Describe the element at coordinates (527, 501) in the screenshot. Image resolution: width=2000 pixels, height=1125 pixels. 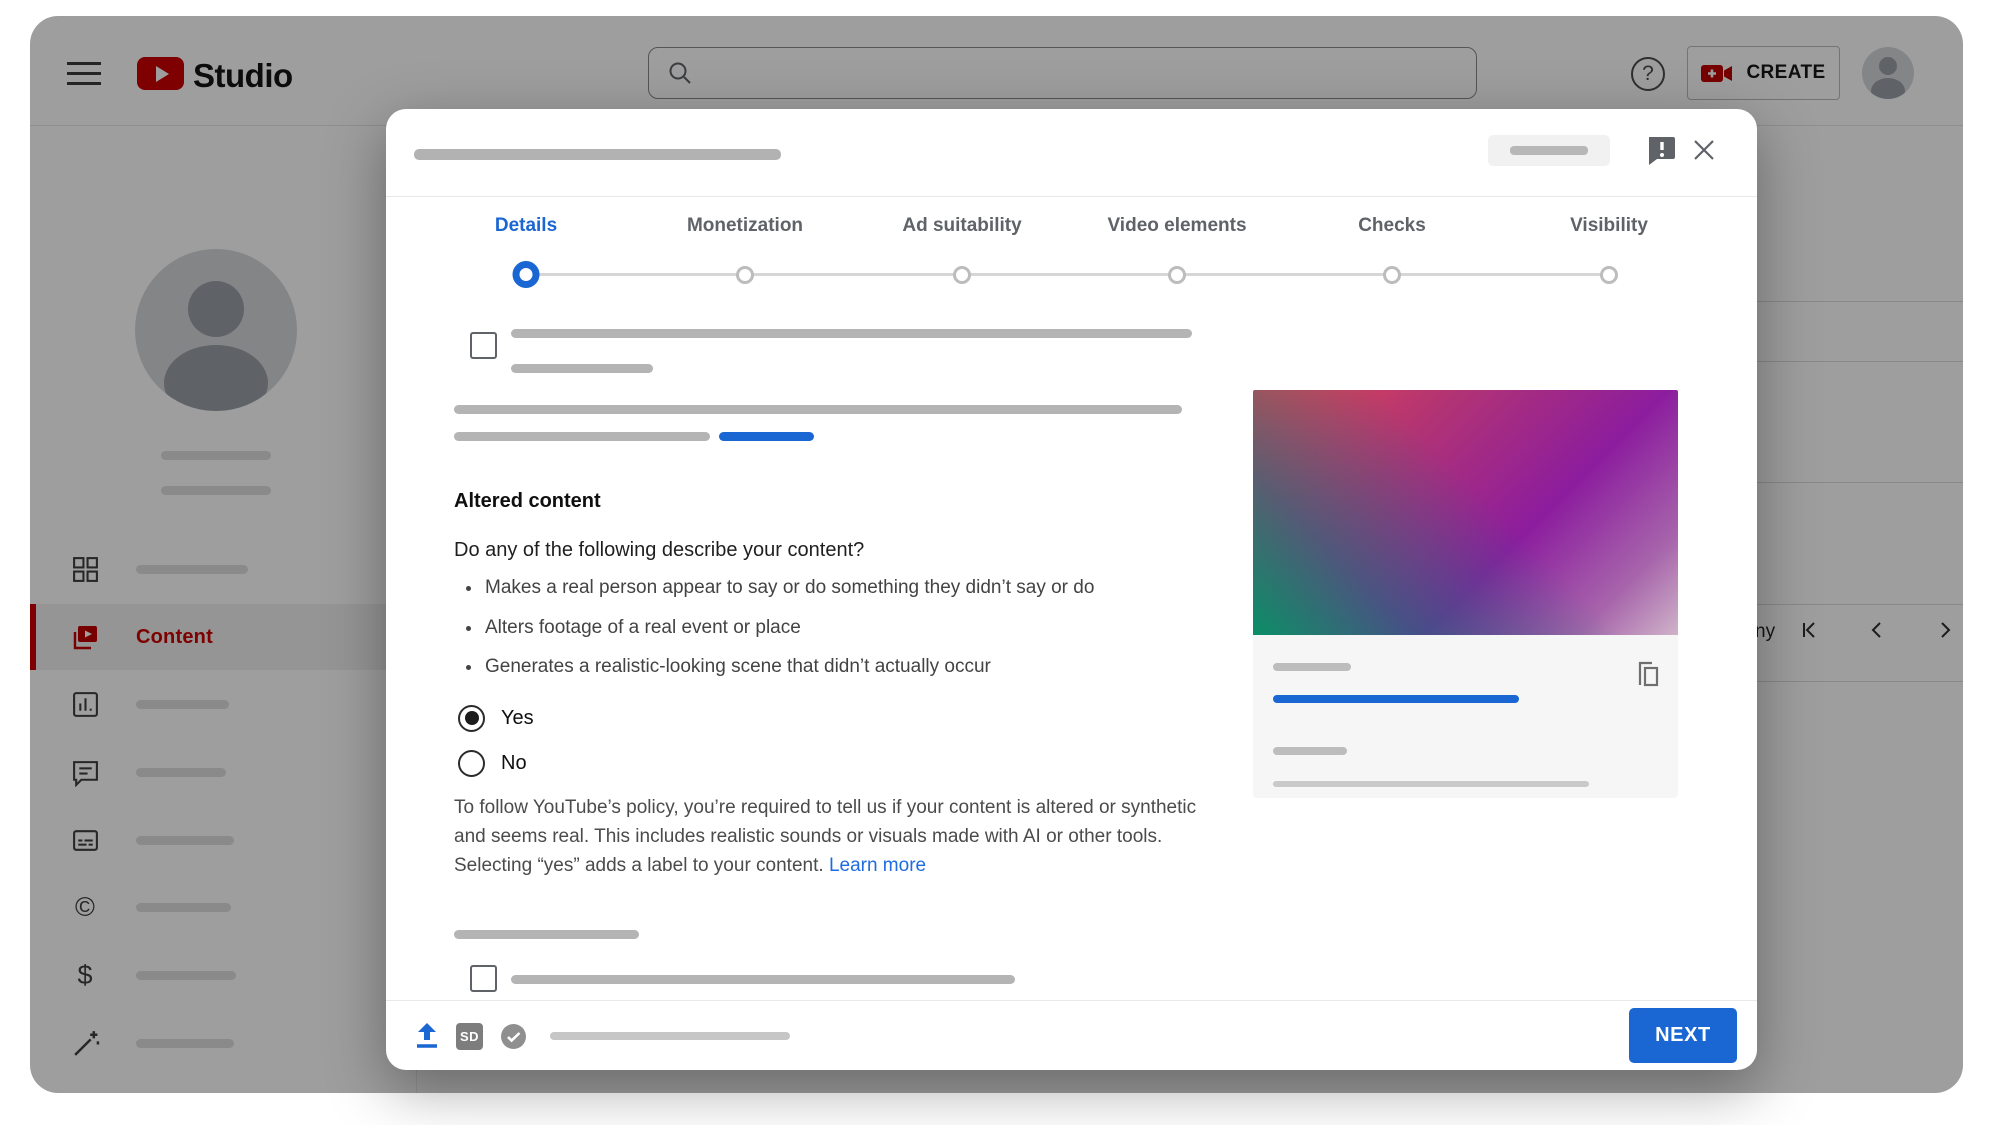
I see `section-heading: Altered content` at that location.